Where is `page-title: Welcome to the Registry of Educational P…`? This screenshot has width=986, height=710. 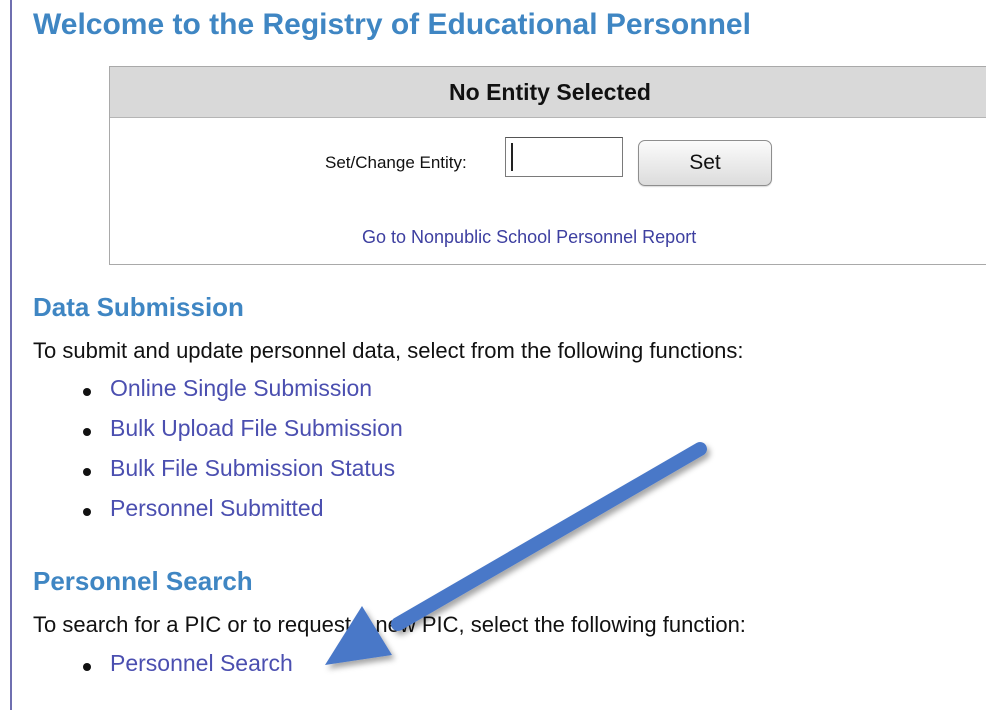 page-title: Welcome to the Registry of Educational P… is located at coordinates (392, 24).